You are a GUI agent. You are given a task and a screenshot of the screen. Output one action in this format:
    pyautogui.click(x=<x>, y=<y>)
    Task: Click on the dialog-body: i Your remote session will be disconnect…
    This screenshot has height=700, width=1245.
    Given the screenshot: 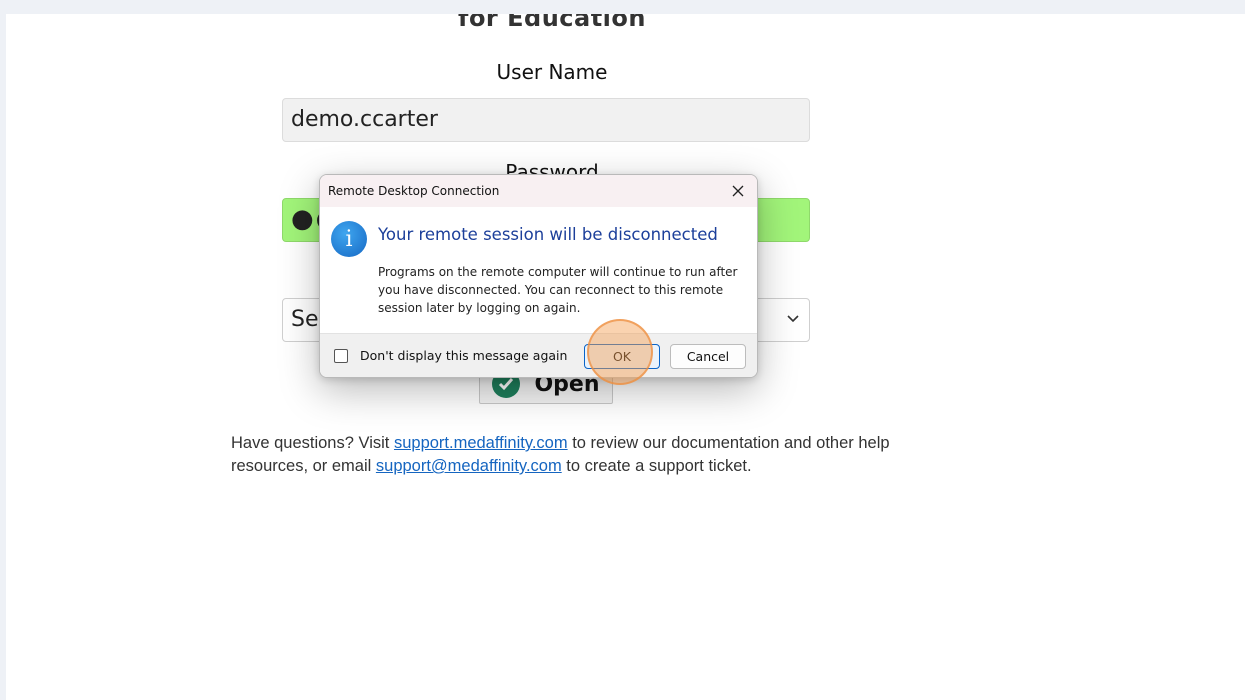 What is the action you would take?
    pyautogui.click(x=538, y=270)
    